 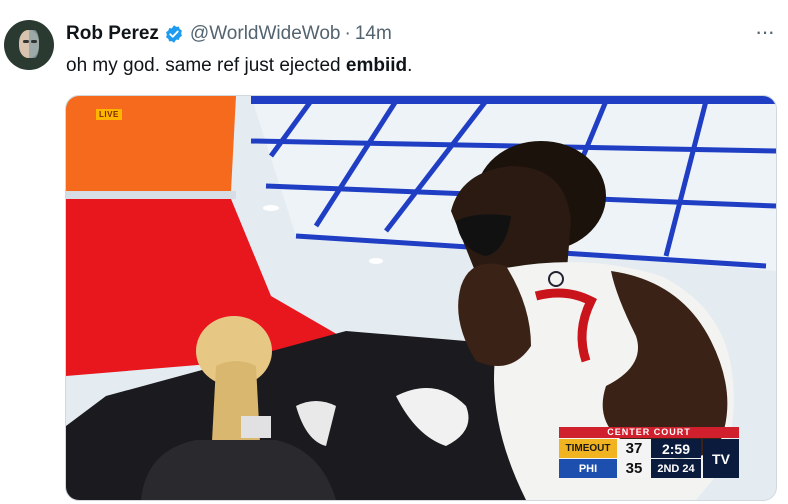 What do you see at coordinates (376, 65) in the screenshot?
I see `tweet-text-bold: embiid` at bounding box center [376, 65].